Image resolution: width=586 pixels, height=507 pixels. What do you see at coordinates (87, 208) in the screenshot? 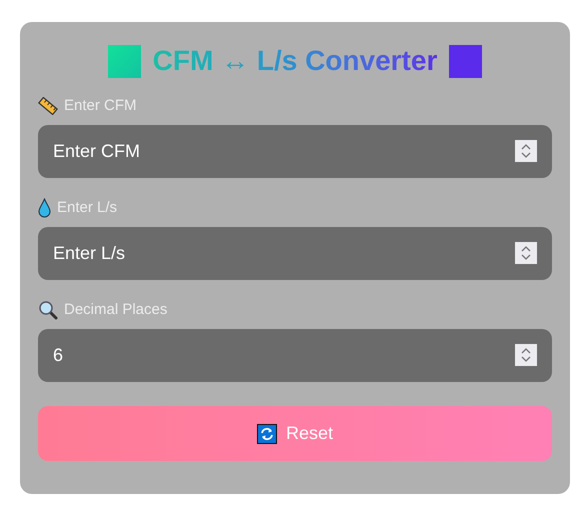
I see `field-label: Enter L/s` at bounding box center [87, 208].